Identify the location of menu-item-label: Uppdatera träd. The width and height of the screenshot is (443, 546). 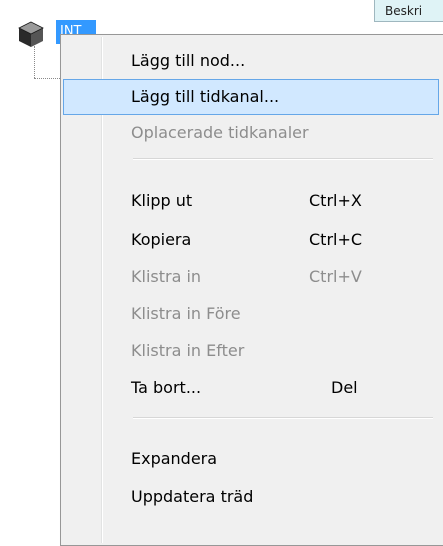
(192, 496).